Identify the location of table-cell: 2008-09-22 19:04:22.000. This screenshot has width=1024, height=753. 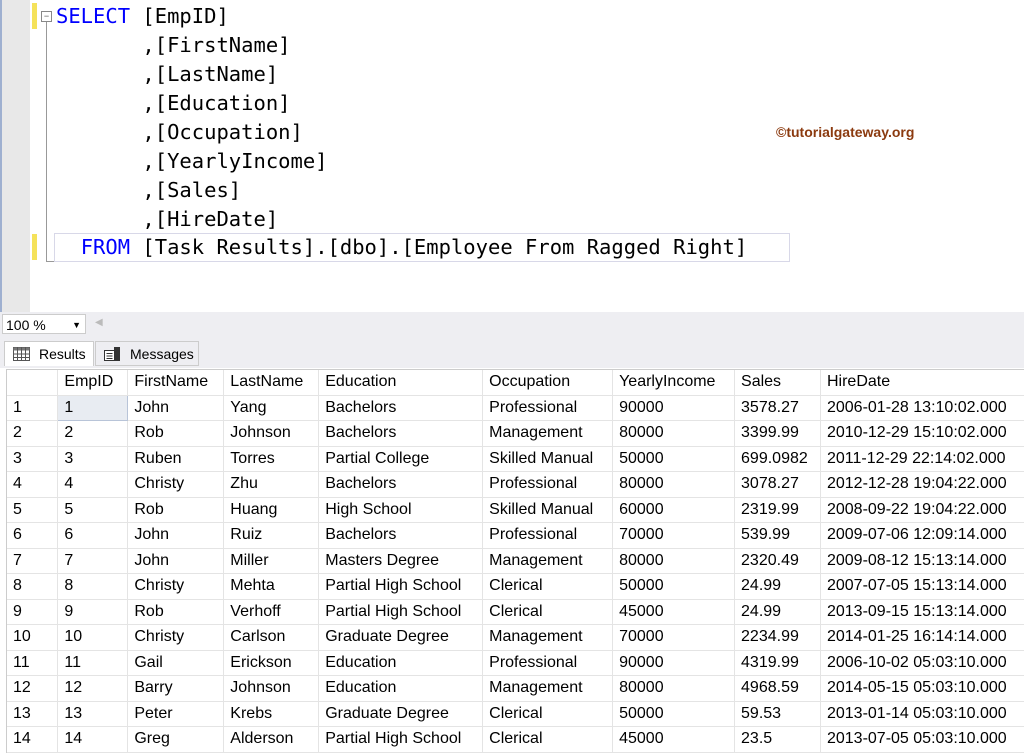
(922, 510).